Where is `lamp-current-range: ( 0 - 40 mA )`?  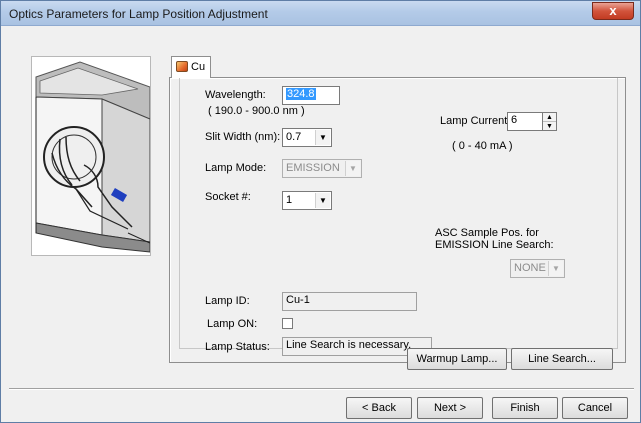
lamp-current-range: ( 0 - 40 mA ) is located at coordinates (482, 146).